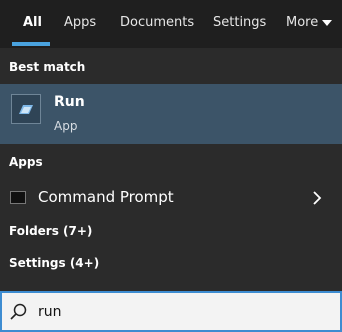 The height and width of the screenshot is (332, 342). Describe the element at coordinates (327, 22) in the screenshot. I see `caret-down-icon` at that location.